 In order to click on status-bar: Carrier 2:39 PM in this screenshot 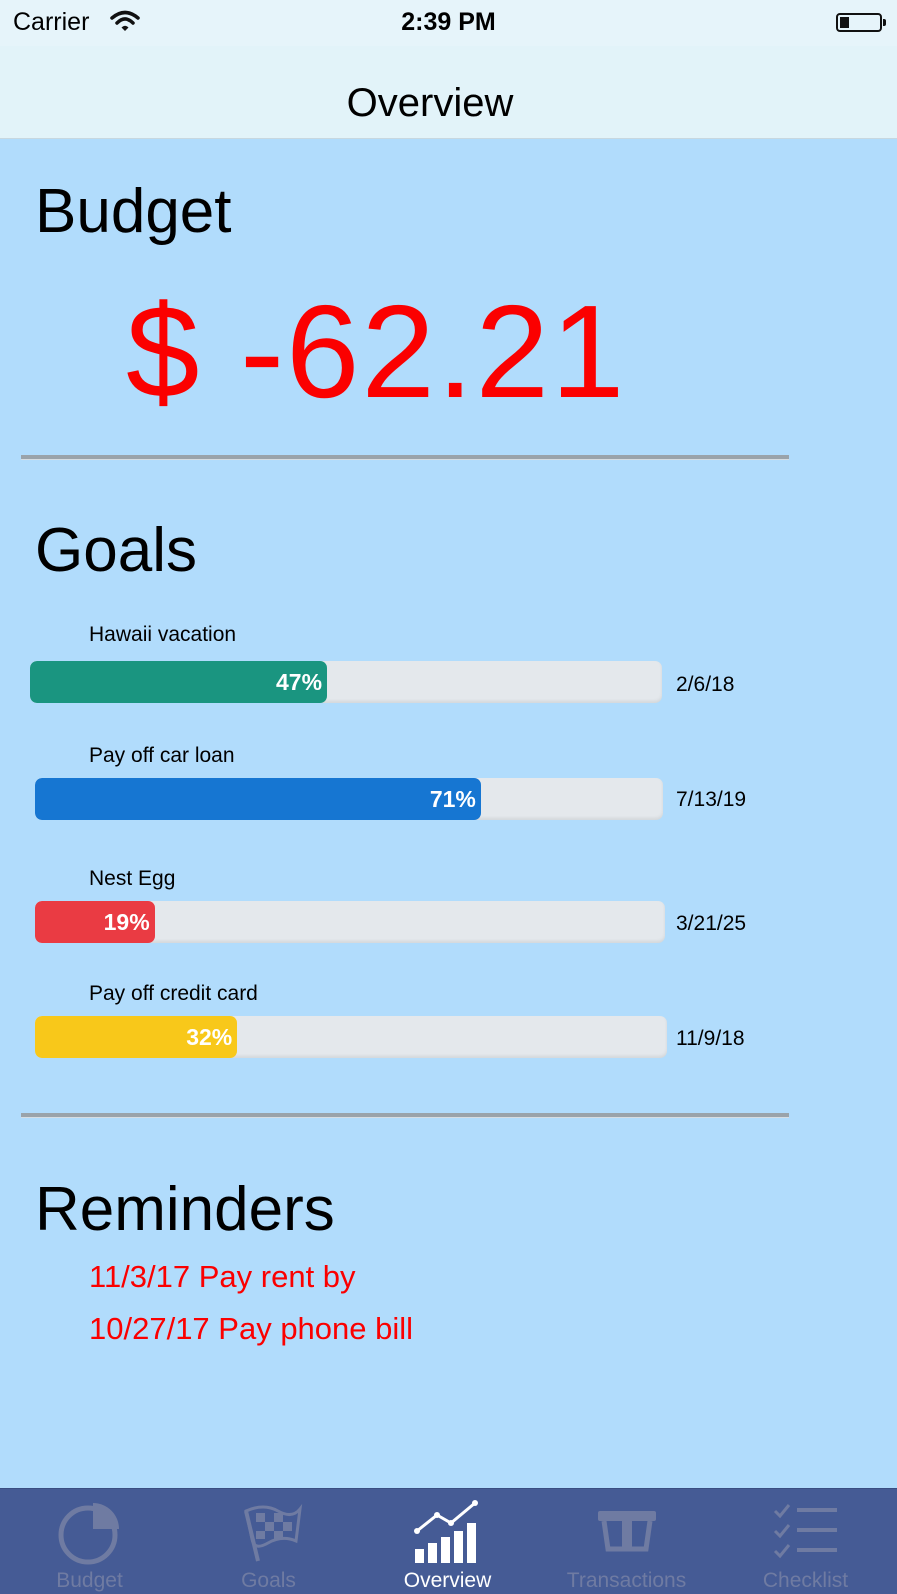, I will do `click(448, 23)`.